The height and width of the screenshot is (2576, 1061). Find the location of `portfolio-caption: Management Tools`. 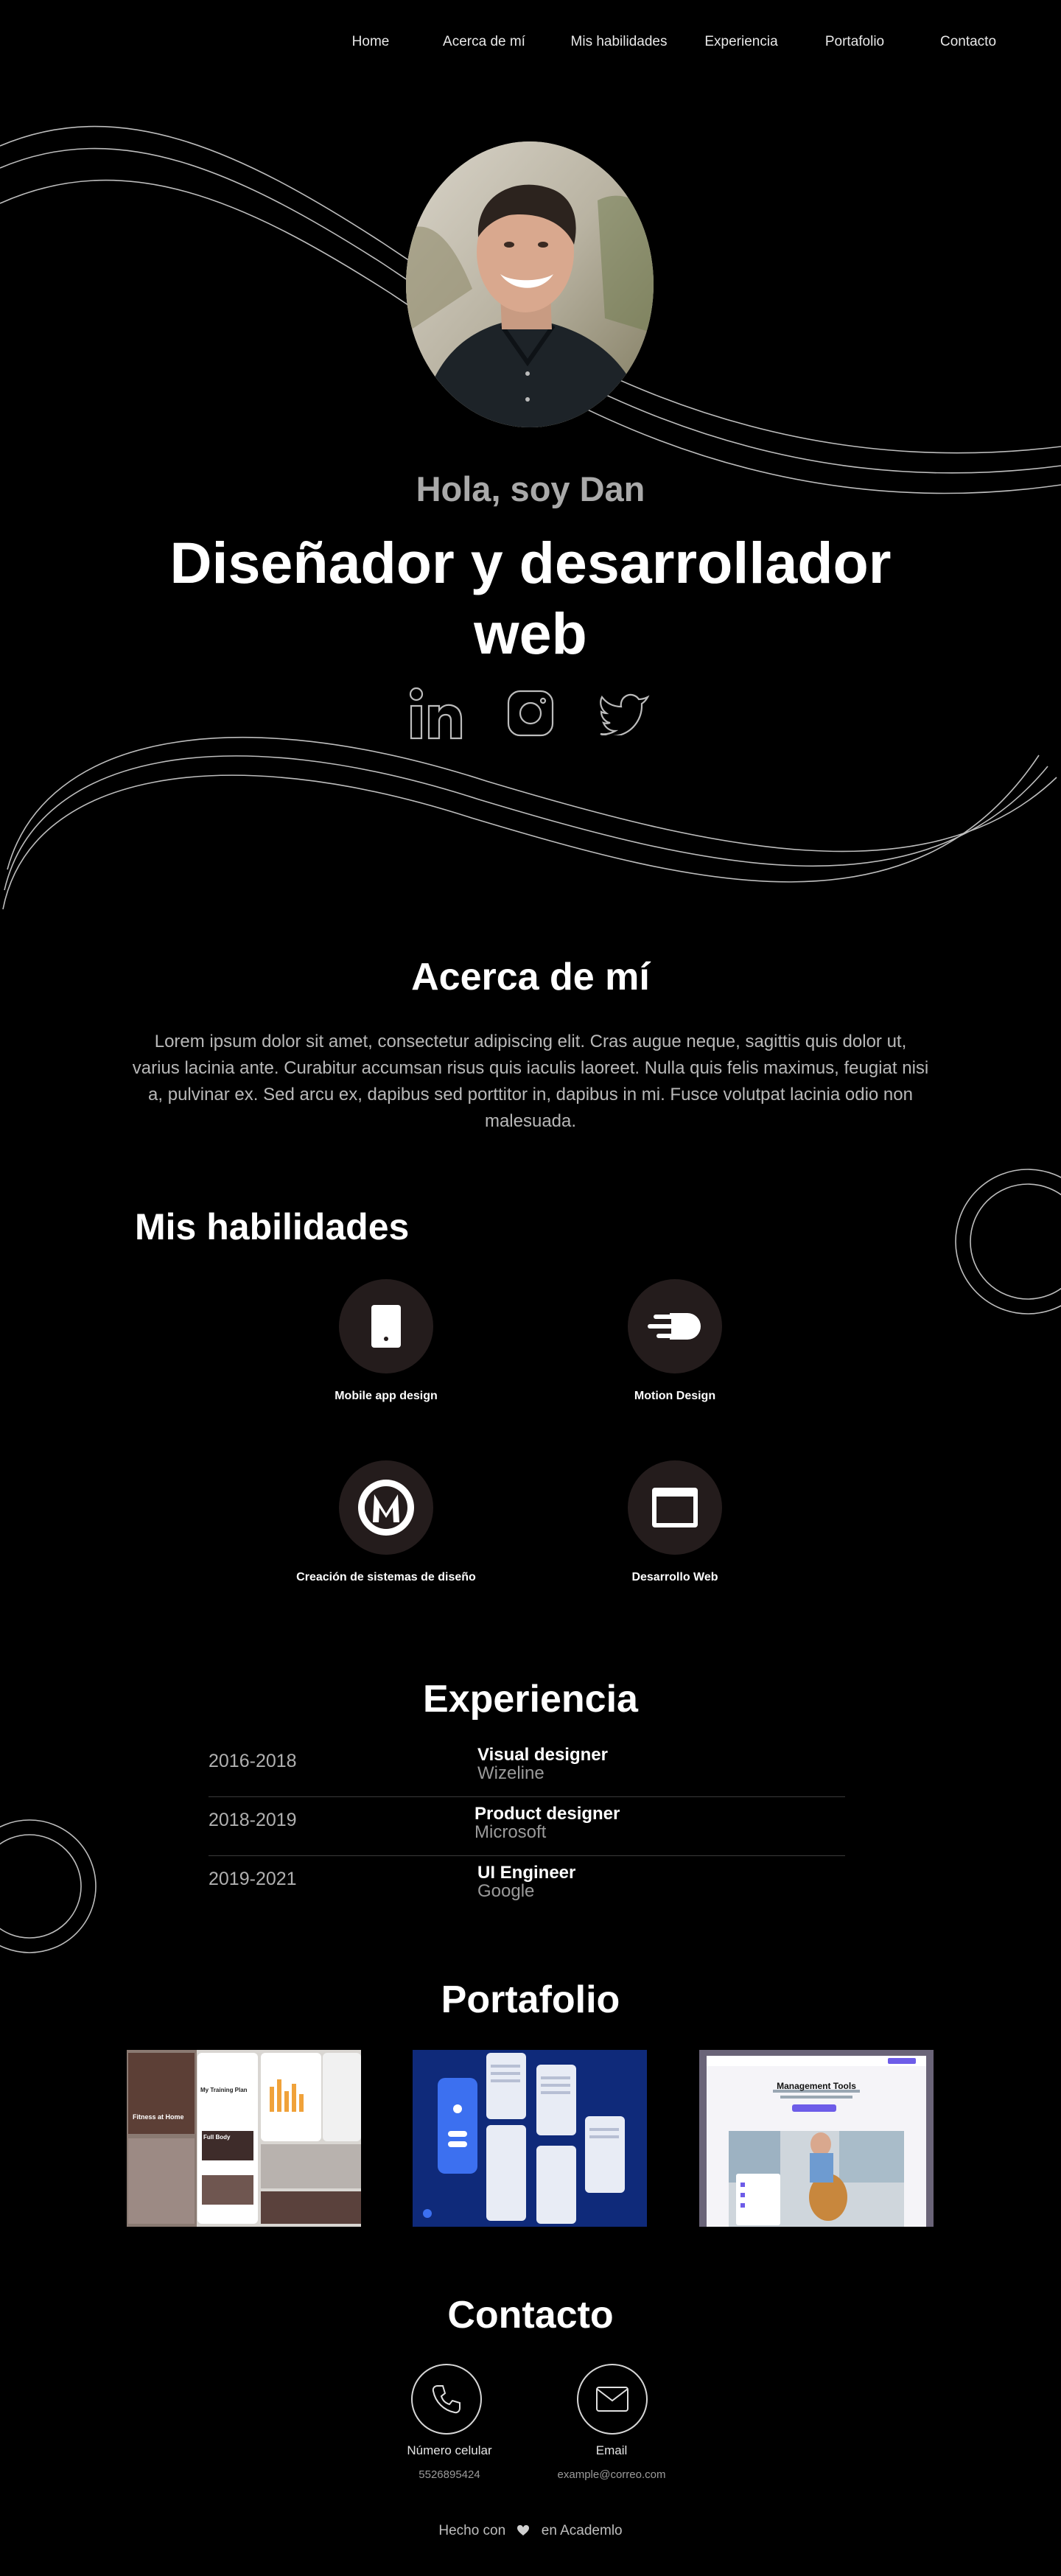

portfolio-caption: Management Tools is located at coordinates (816, 2086).